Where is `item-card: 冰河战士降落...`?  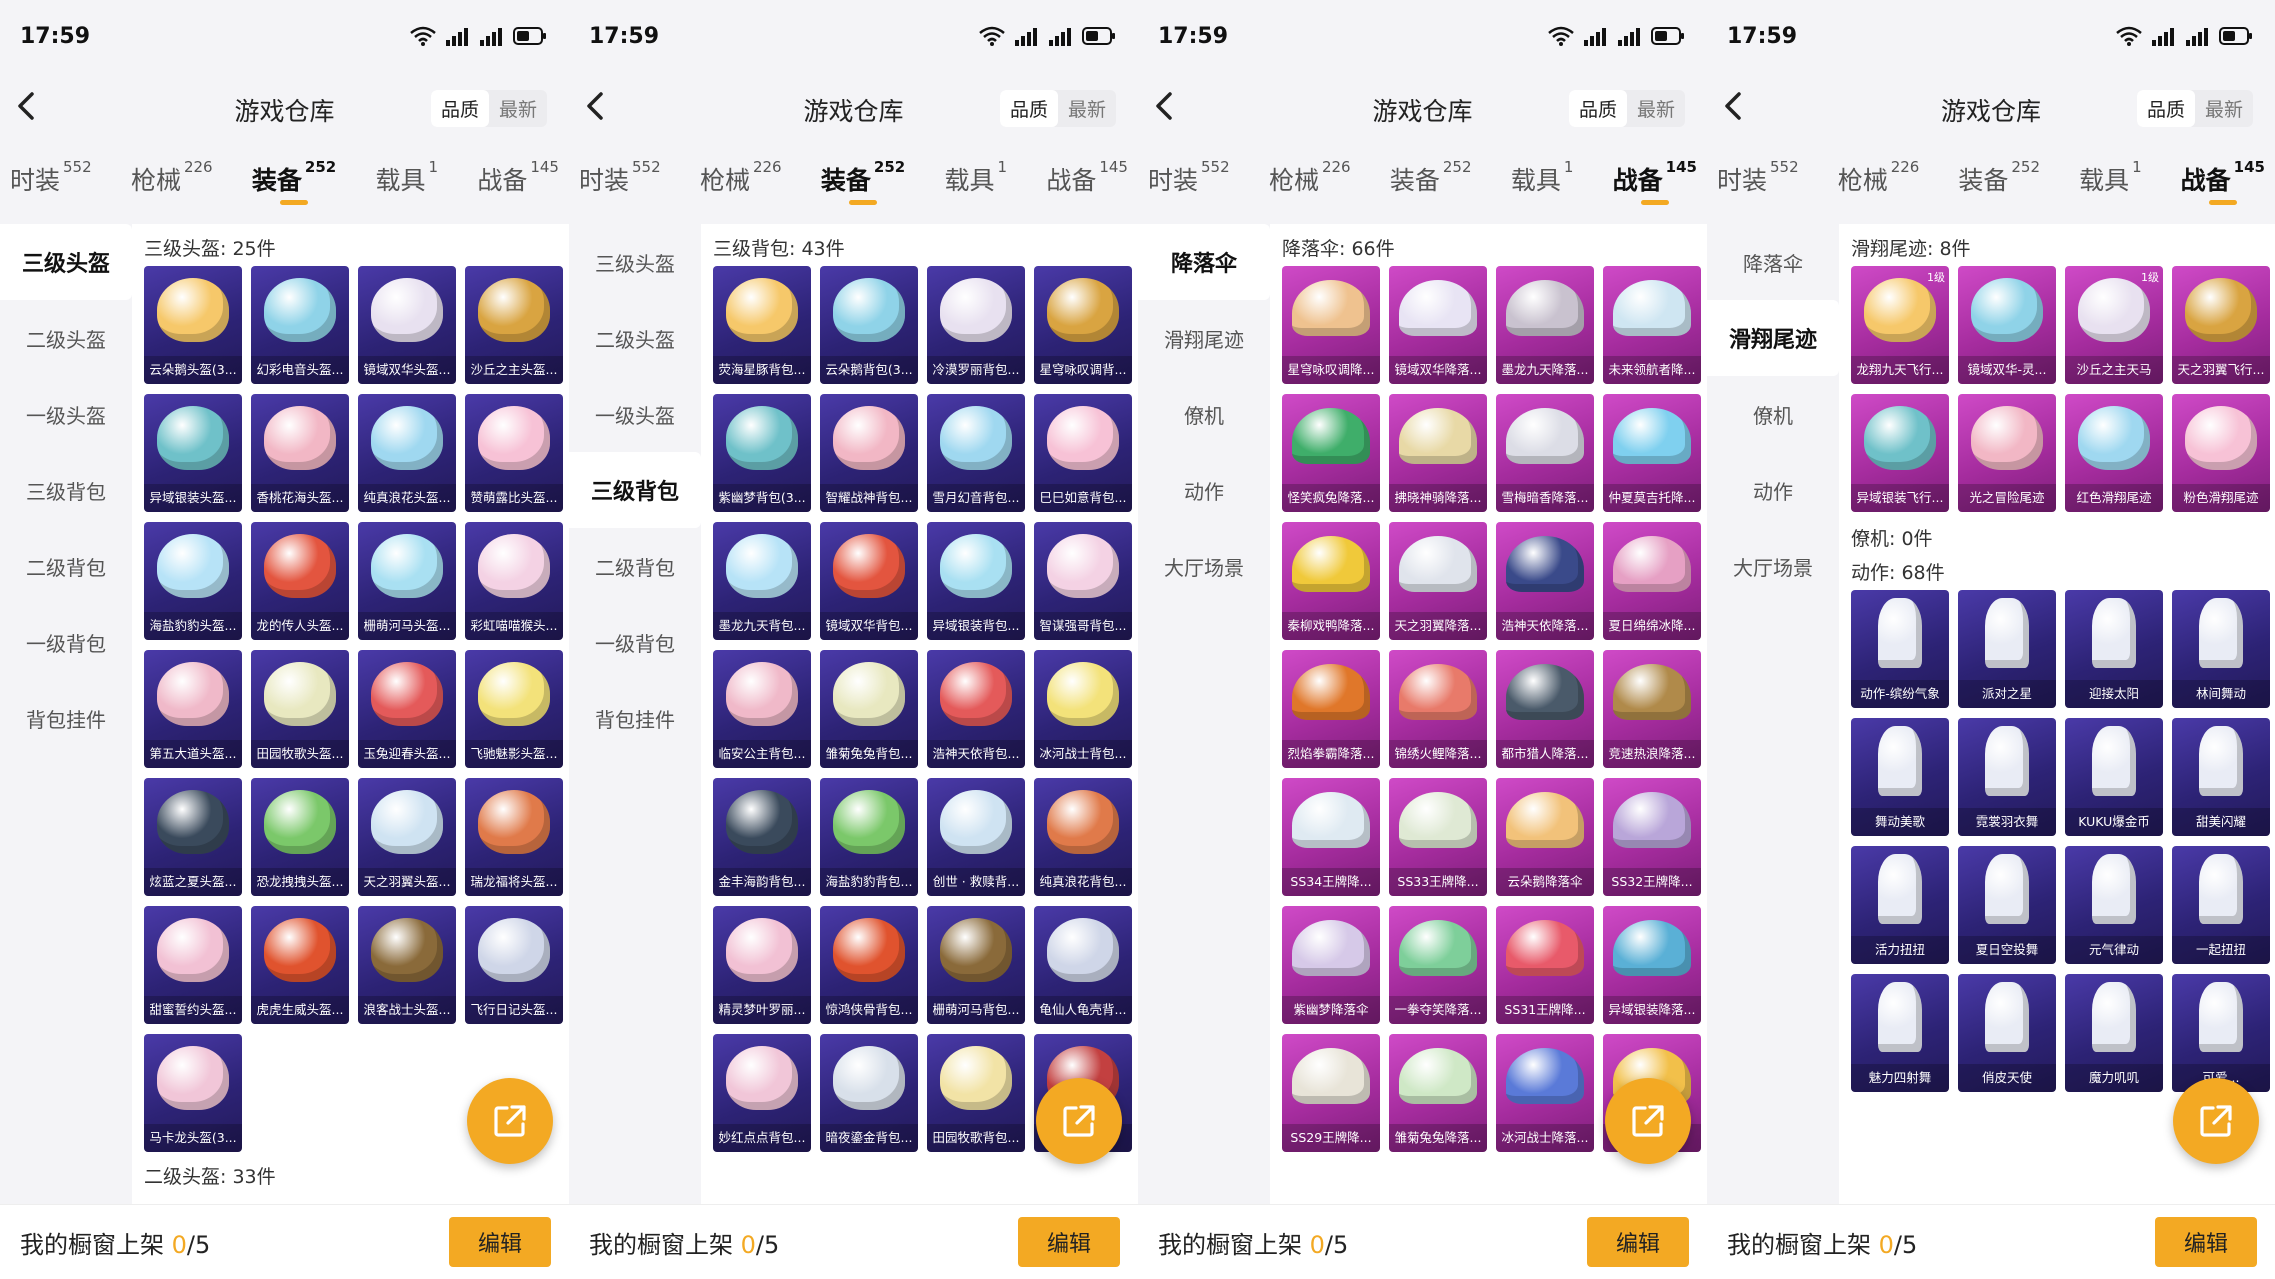 item-card: 冰河战士降落... is located at coordinates (1545, 1093).